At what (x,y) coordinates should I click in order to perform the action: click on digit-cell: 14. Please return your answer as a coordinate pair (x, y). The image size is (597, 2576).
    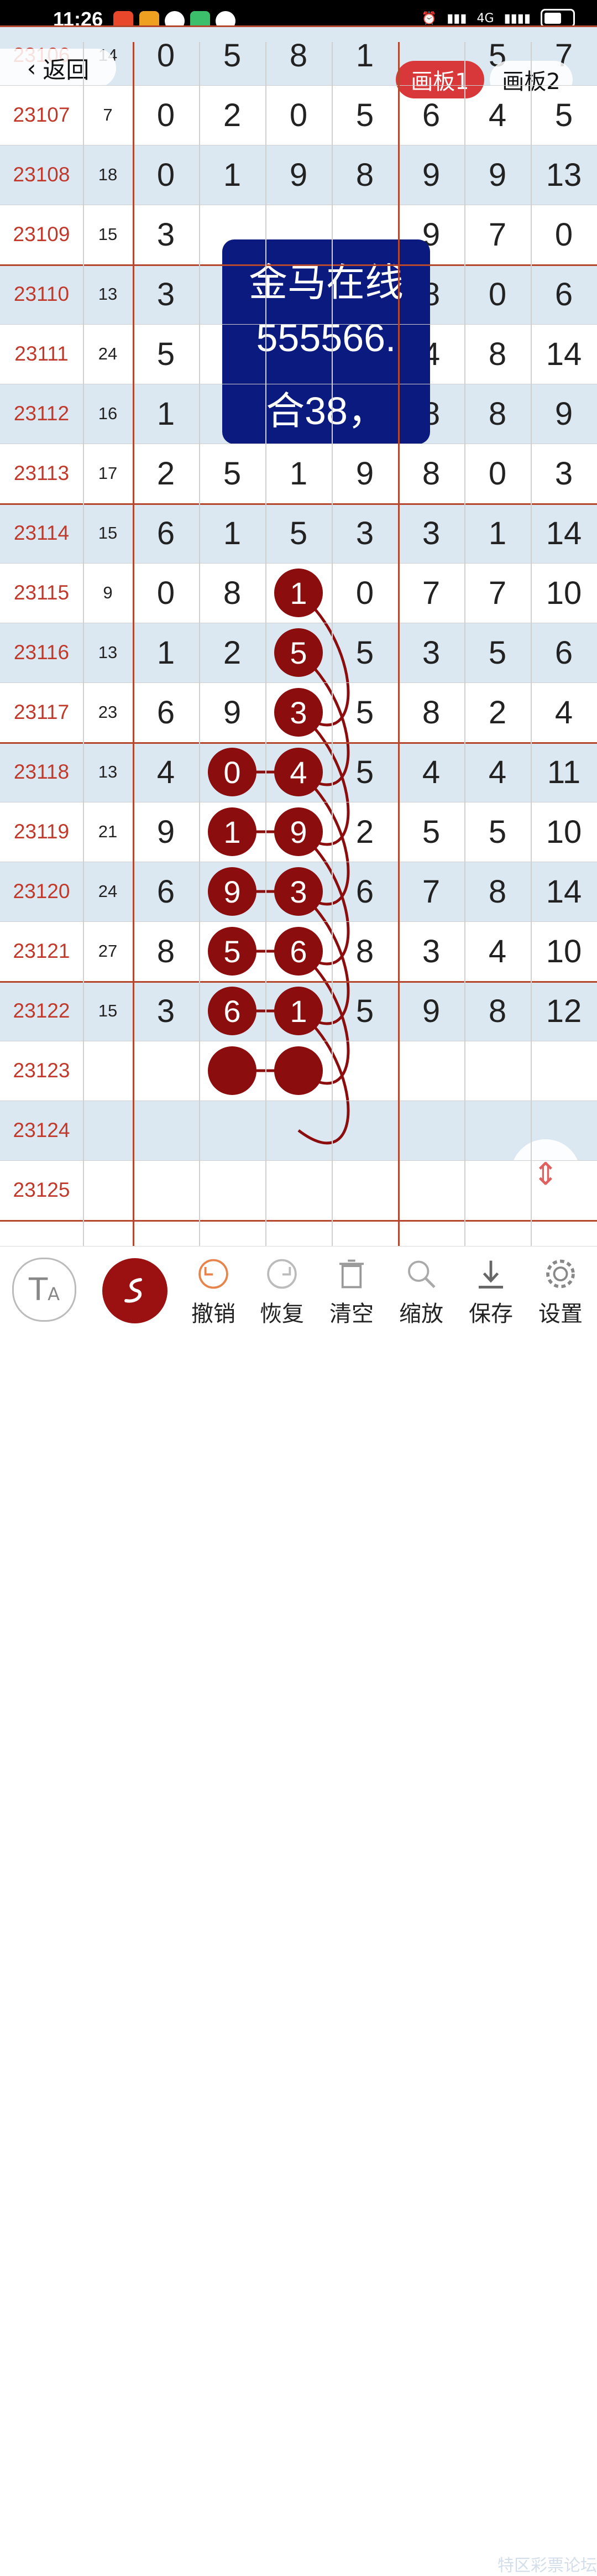
    Looking at the image, I should click on (564, 891).